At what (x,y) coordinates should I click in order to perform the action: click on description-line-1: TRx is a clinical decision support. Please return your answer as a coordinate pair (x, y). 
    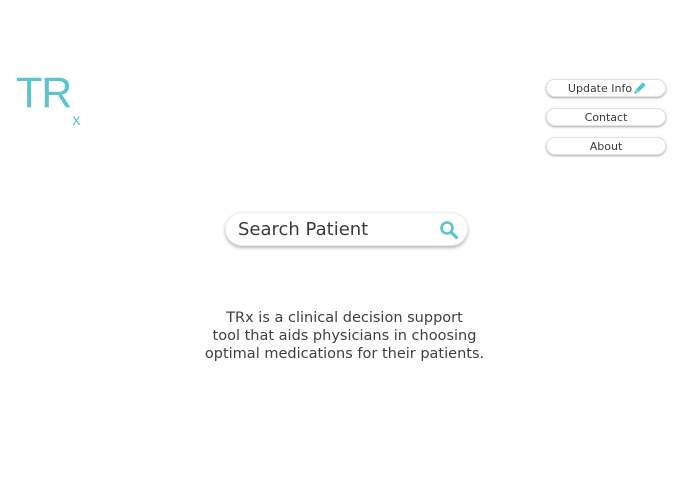
    Looking at the image, I should click on (344, 318).